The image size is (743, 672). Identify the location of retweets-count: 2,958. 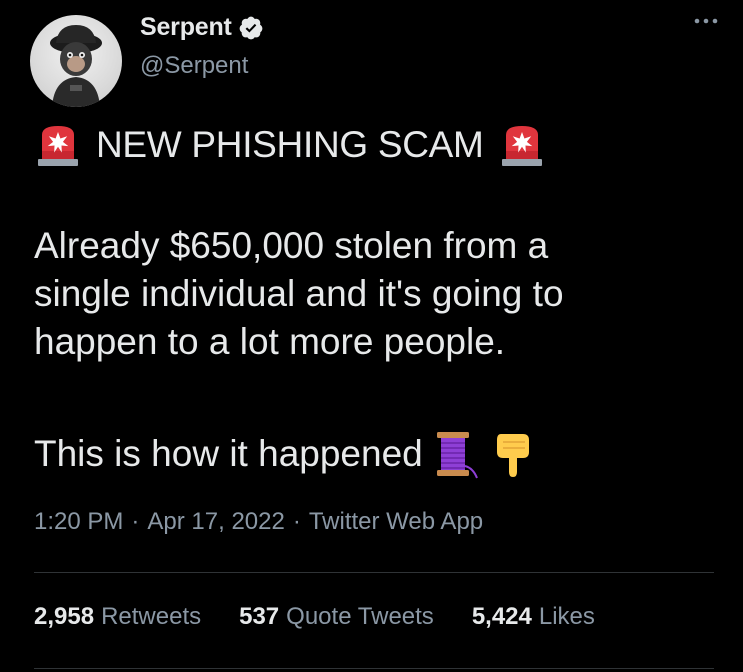
(64, 616).